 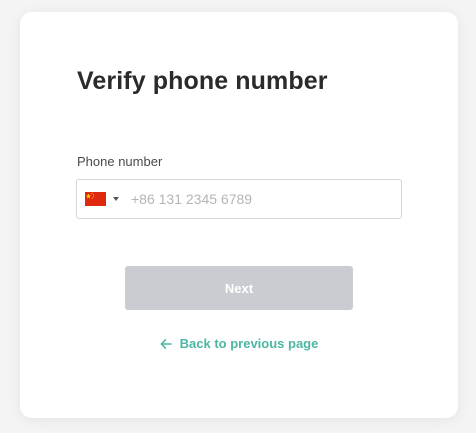 I want to click on page-title: Verify phone number, so click(x=202, y=81).